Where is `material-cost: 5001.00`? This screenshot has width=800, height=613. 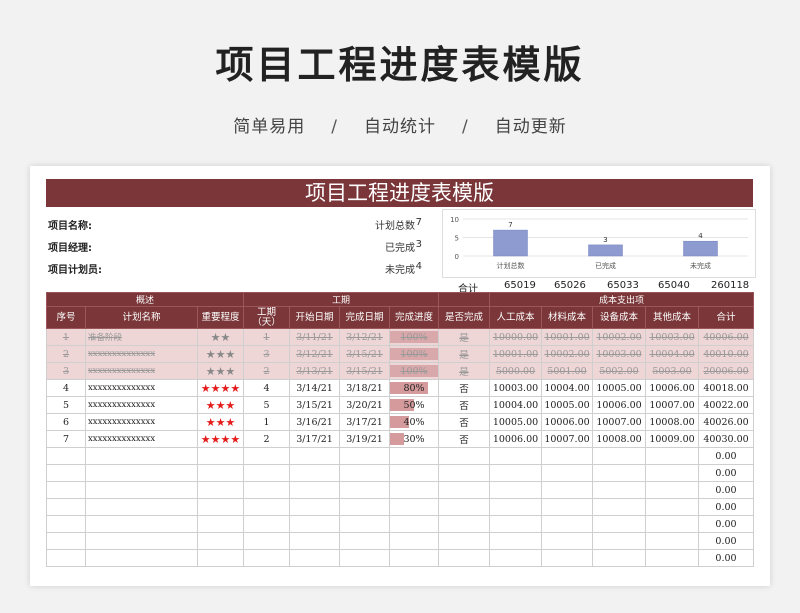 material-cost: 5001.00 is located at coordinates (567, 371).